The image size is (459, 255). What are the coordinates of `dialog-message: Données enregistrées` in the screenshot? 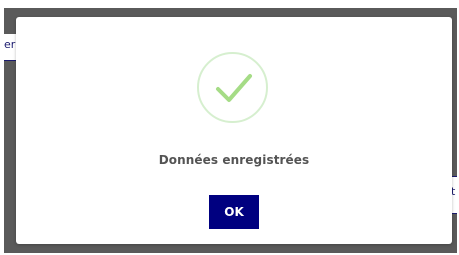 It's located at (234, 160).